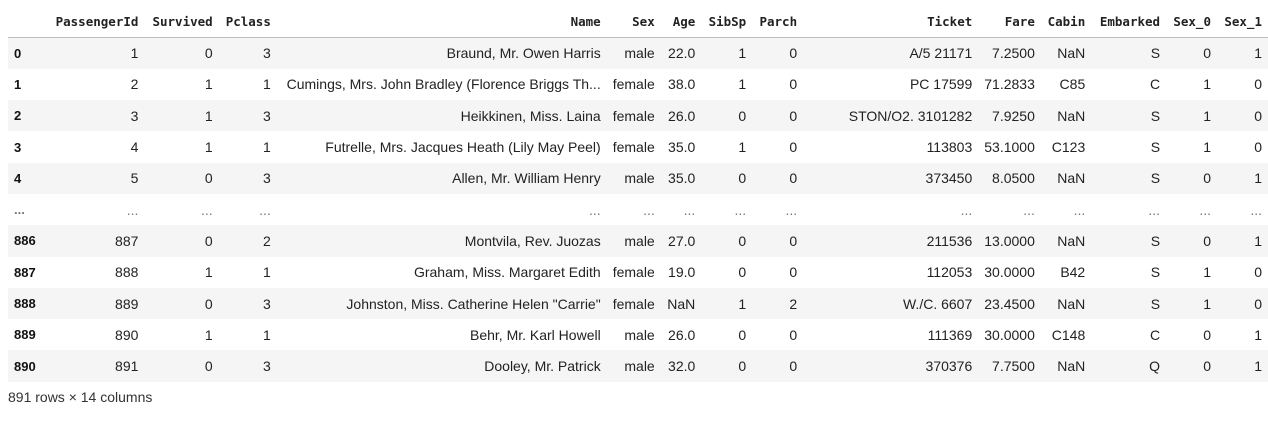 This screenshot has height=430, width=1268. What do you see at coordinates (1155, 366) in the screenshot?
I see `table-cell: Q` at bounding box center [1155, 366].